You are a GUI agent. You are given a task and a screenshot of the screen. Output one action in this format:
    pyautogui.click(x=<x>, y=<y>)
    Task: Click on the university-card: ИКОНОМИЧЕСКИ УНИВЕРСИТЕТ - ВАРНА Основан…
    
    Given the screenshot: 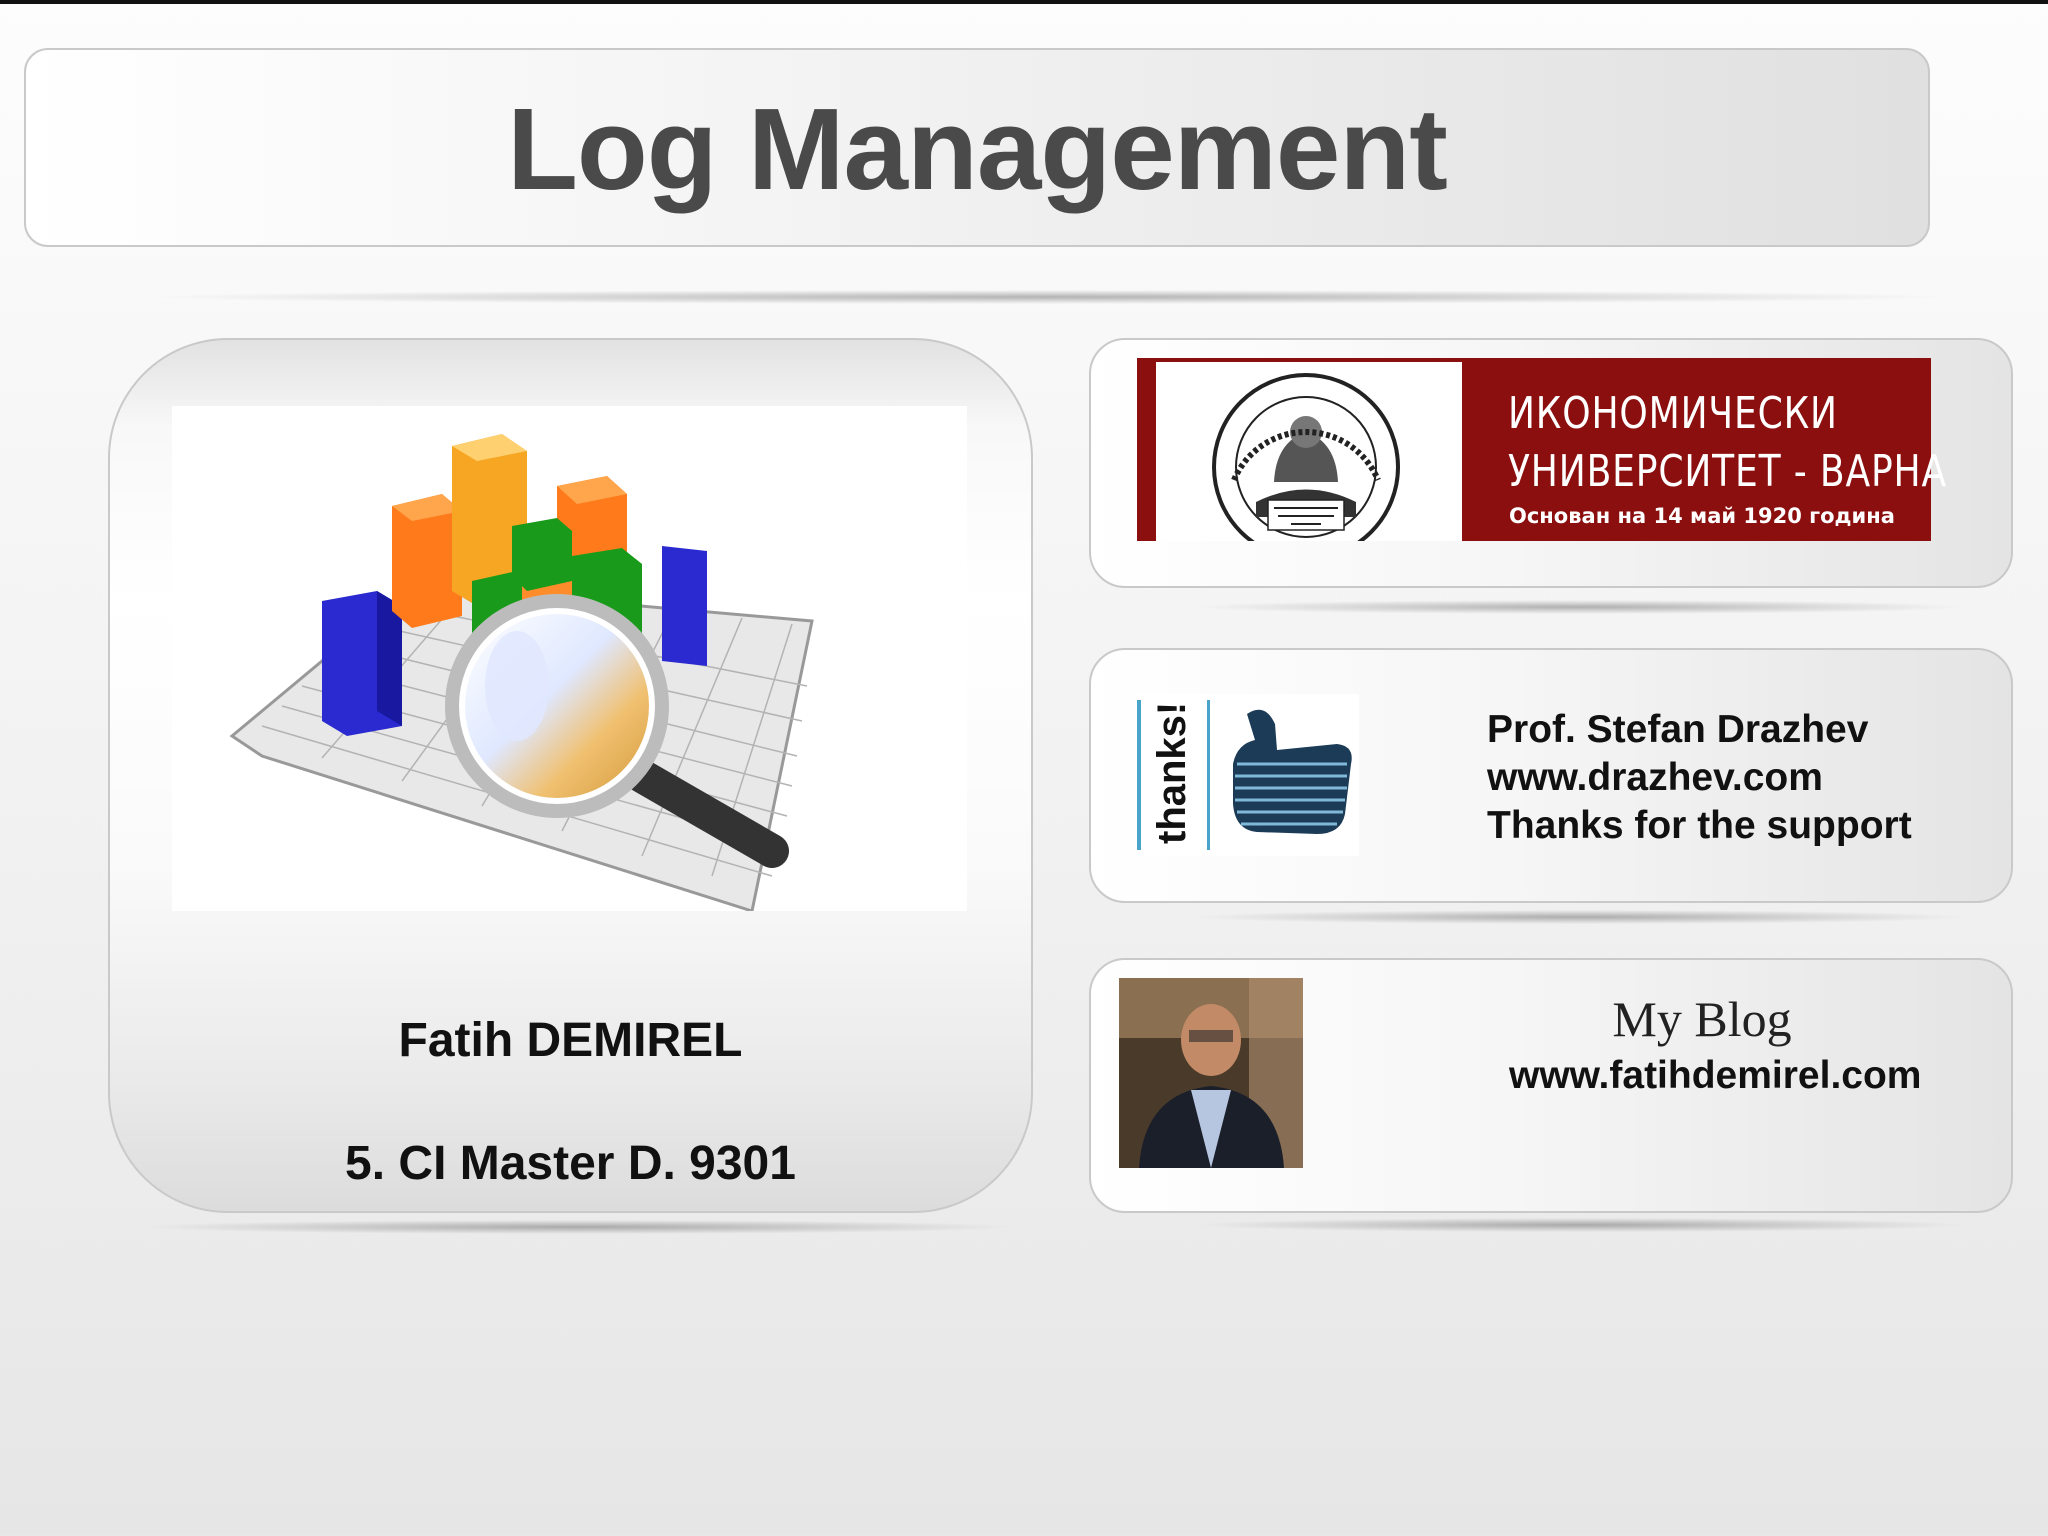 What is the action you would take?
    pyautogui.click(x=1551, y=463)
    